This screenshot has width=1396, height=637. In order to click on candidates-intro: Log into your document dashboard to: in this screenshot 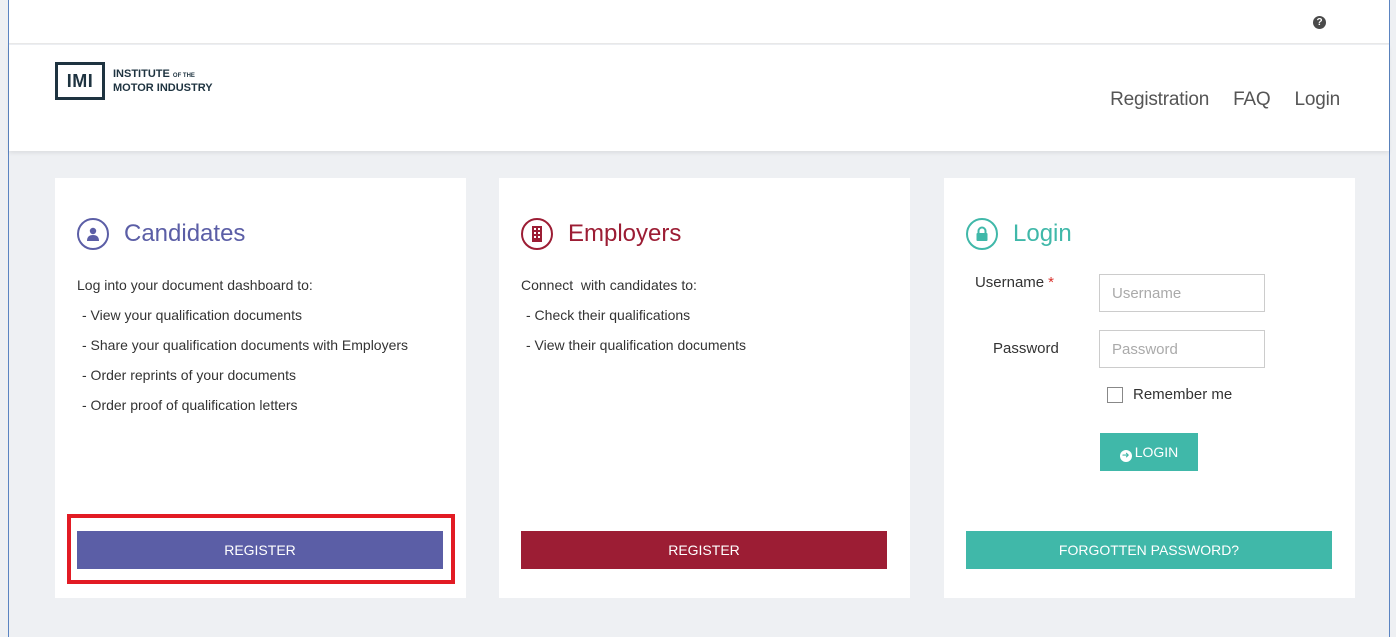, I will do `click(195, 285)`.